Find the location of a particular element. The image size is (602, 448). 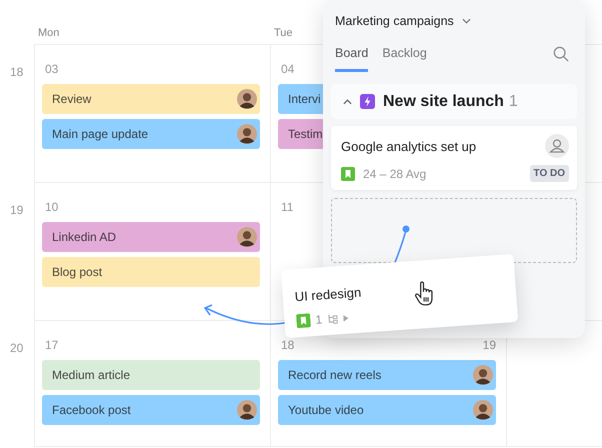

event-chip: Medium article is located at coordinates (151, 375).